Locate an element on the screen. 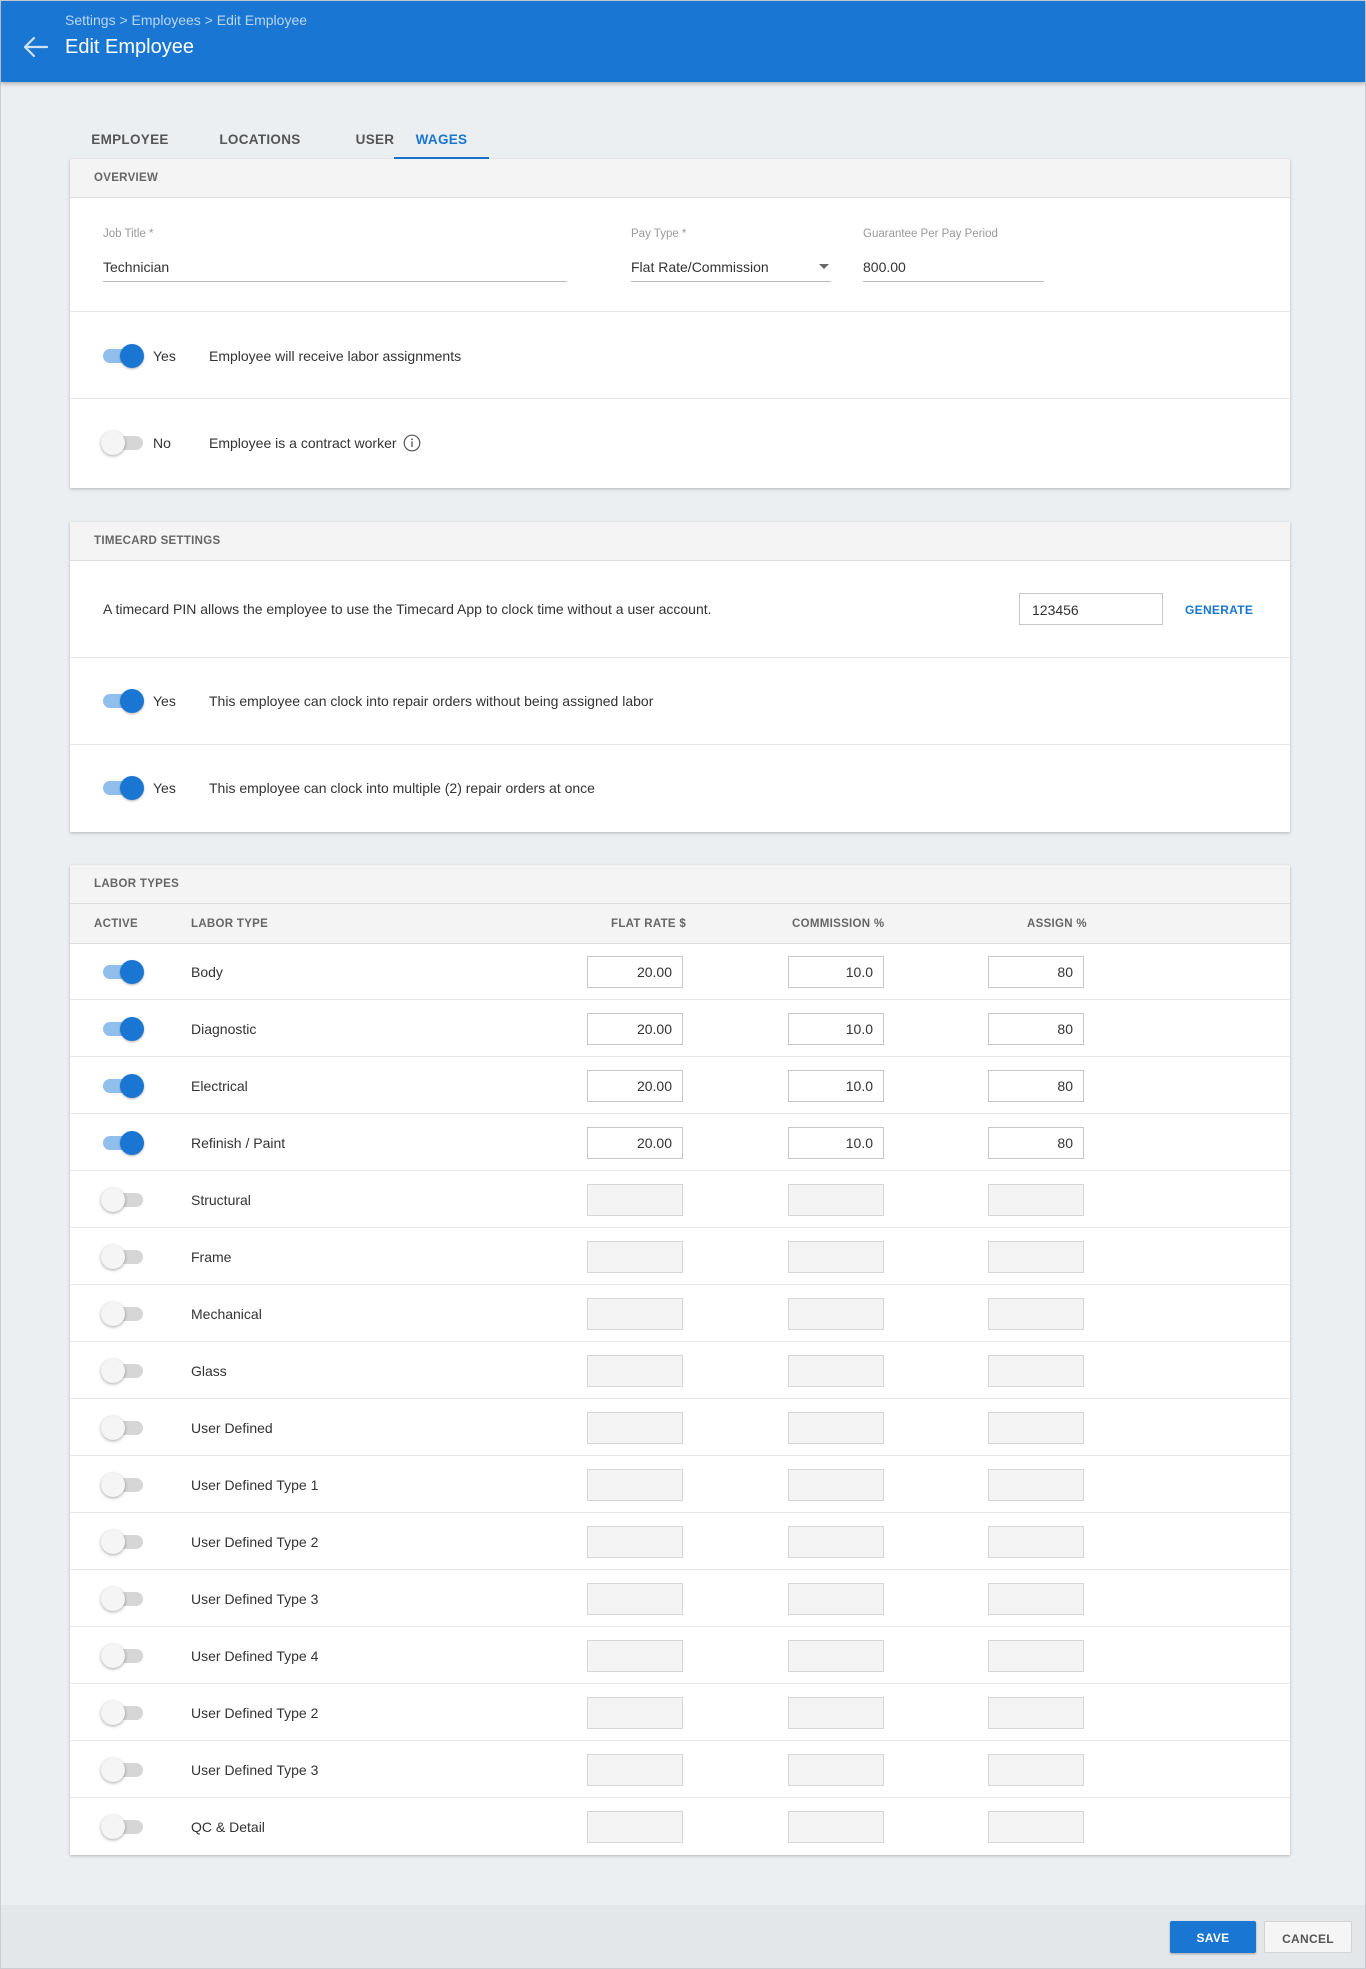 The width and height of the screenshot is (1366, 1969). clock-multiple-toggle is located at coordinates (124, 788).